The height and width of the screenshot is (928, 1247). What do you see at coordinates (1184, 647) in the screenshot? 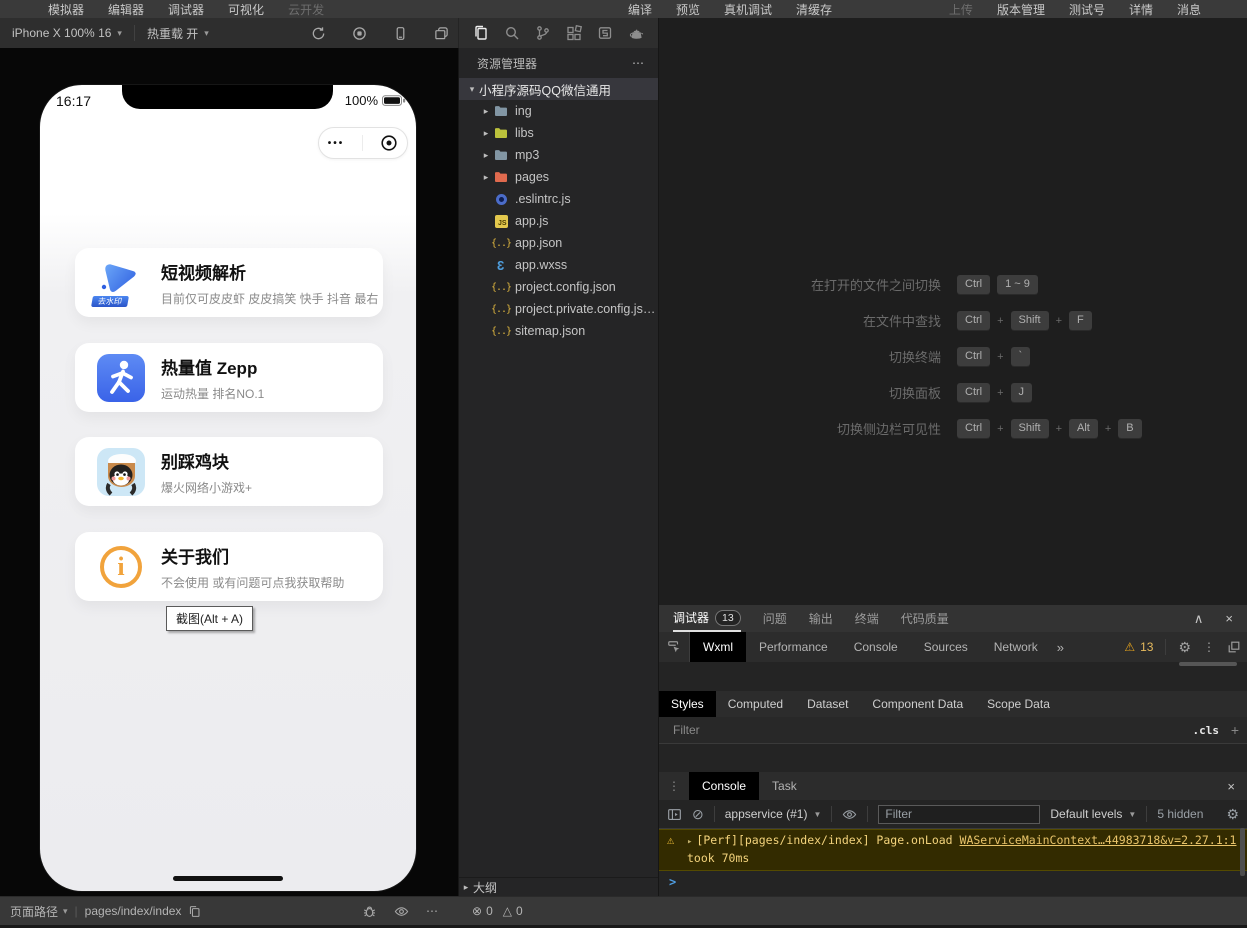
I see `gear-icon: ⚙` at bounding box center [1184, 647].